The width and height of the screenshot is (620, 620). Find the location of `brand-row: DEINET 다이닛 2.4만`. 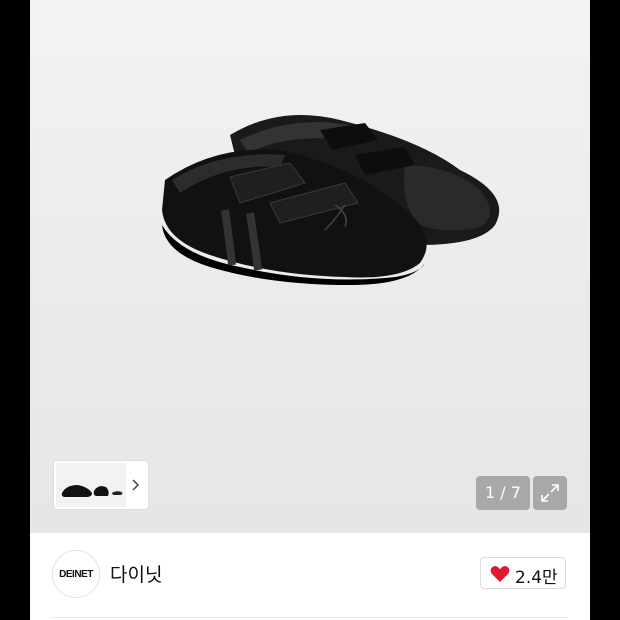

brand-row: DEINET 다이닛 2.4만 is located at coordinates (310, 576).